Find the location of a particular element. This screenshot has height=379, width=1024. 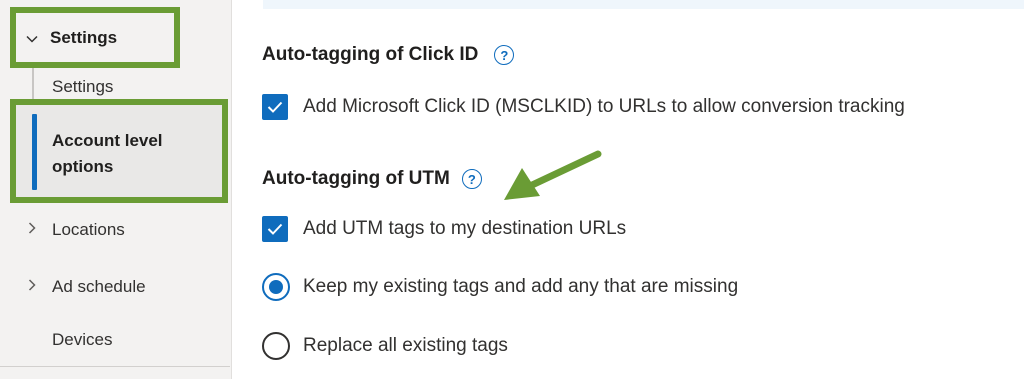

sidebar-item-devices: Devices is located at coordinates (115, 340).